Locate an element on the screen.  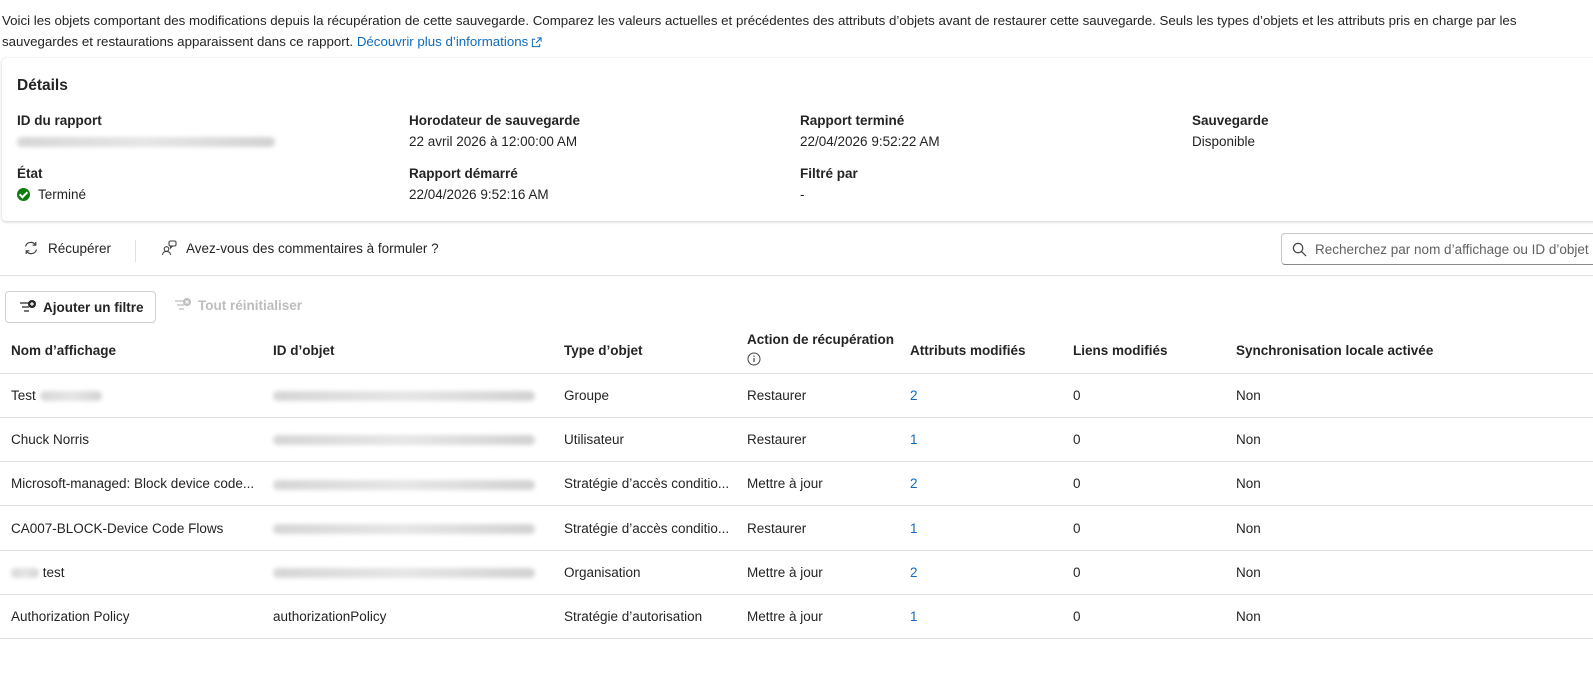
header-display-name: Nom d’affichage is located at coordinates (131, 351).